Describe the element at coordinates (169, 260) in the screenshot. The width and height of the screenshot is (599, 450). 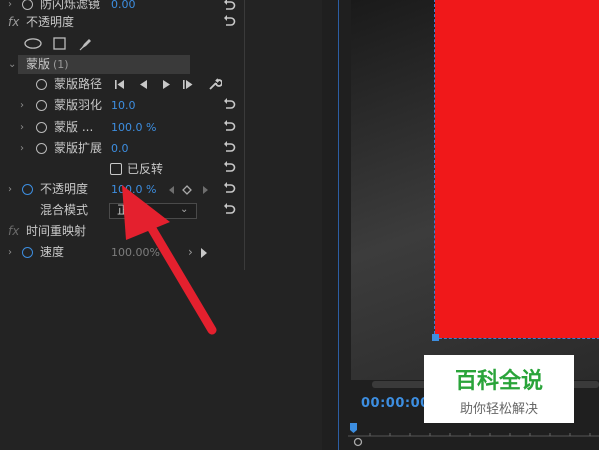
I see `annotation-arrow` at that location.